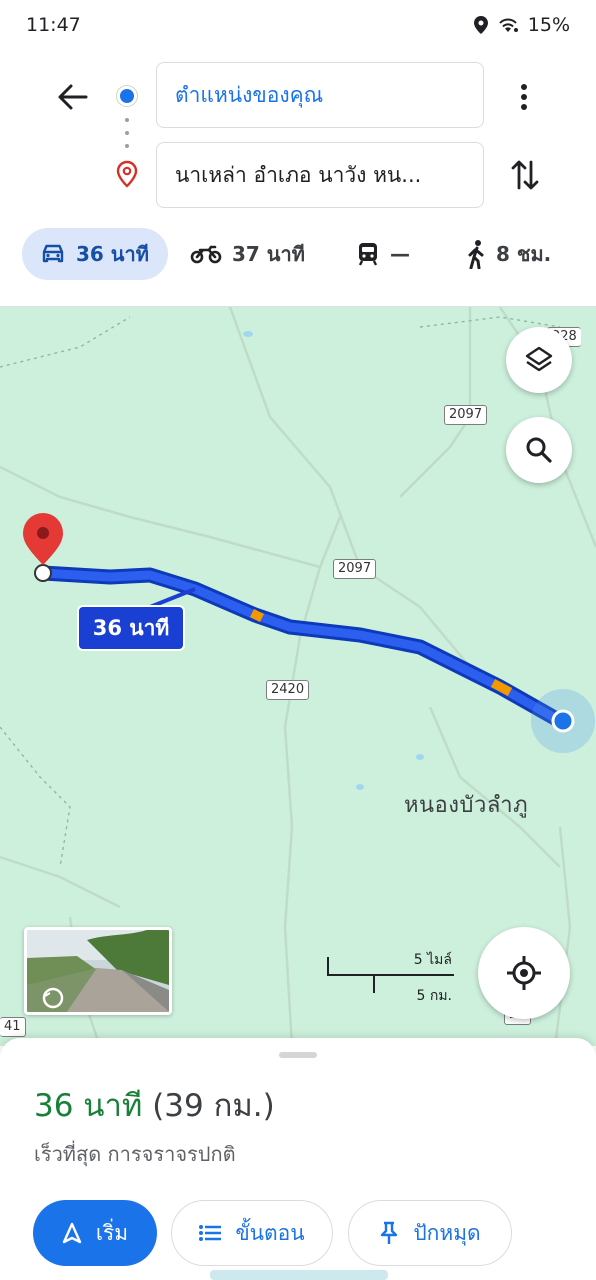 The width and height of the screenshot is (596, 1280). Describe the element at coordinates (466, 805) in the screenshot. I see `place-name-label: หนองบัวลำภู` at that location.